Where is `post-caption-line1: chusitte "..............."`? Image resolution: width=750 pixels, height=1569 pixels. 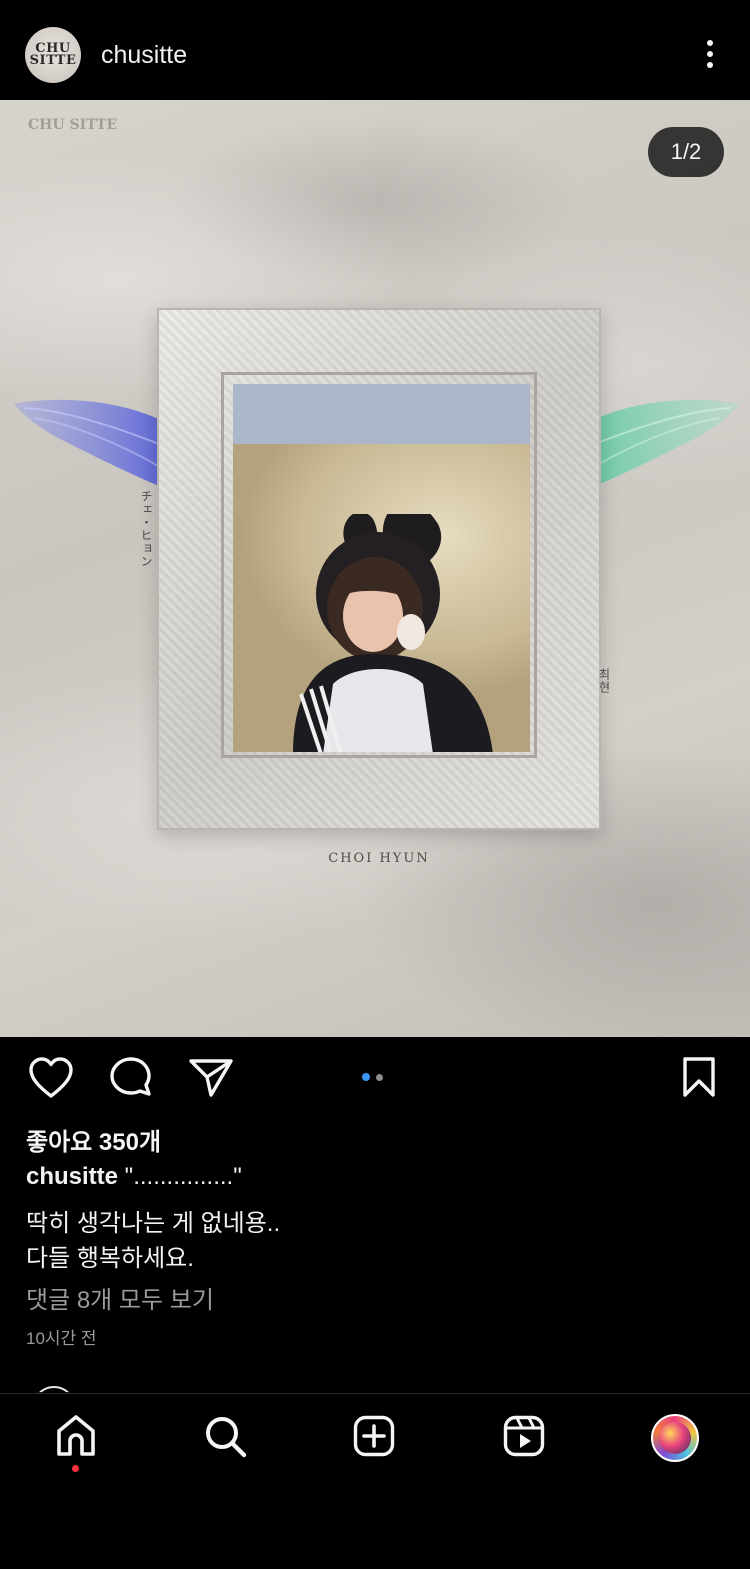 post-caption-line1: chusitte "..............." is located at coordinates (134, 1177).